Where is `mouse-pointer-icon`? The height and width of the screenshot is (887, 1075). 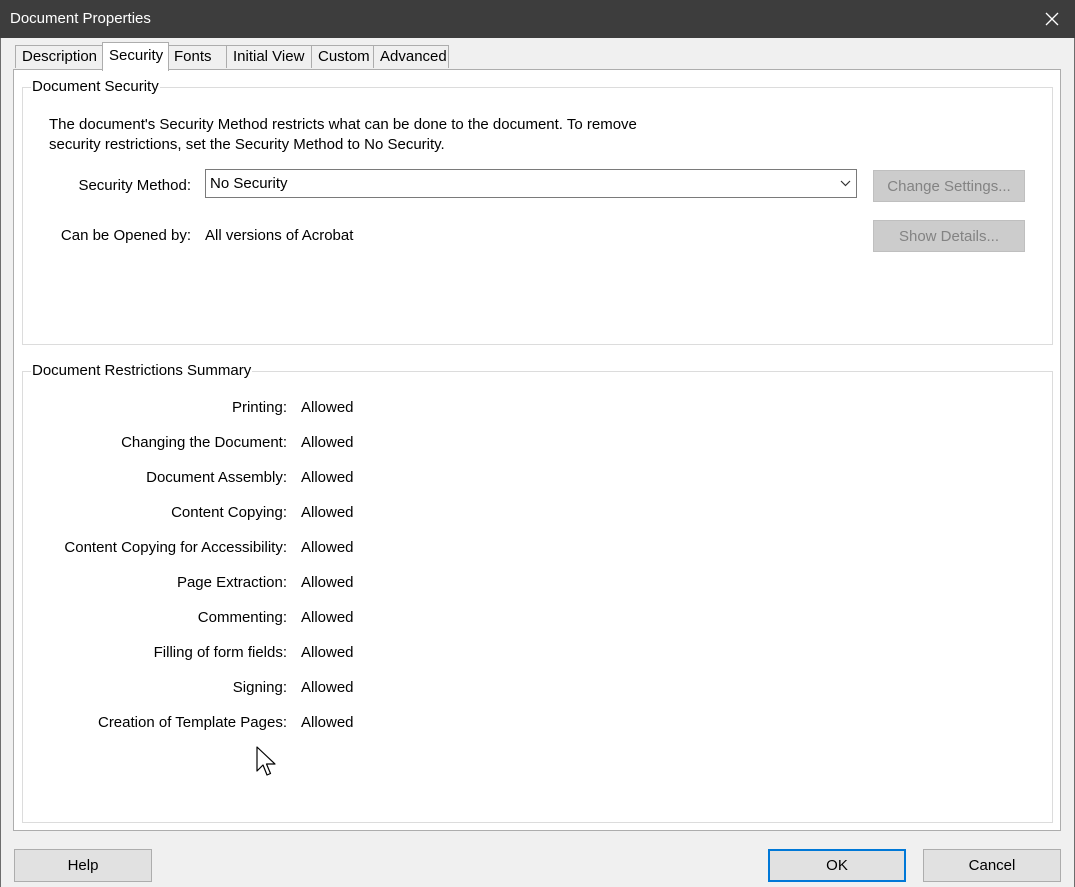 mouse-pointer-icon is located at coordinates (266, 761).